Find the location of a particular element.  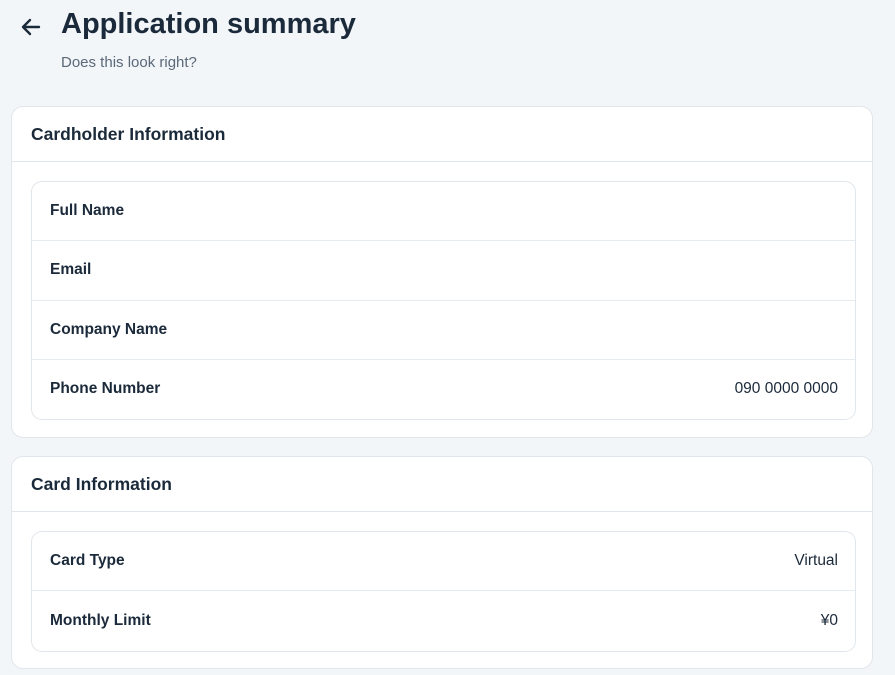

card-type-value: Virtual is located at coordinates (816, 561).